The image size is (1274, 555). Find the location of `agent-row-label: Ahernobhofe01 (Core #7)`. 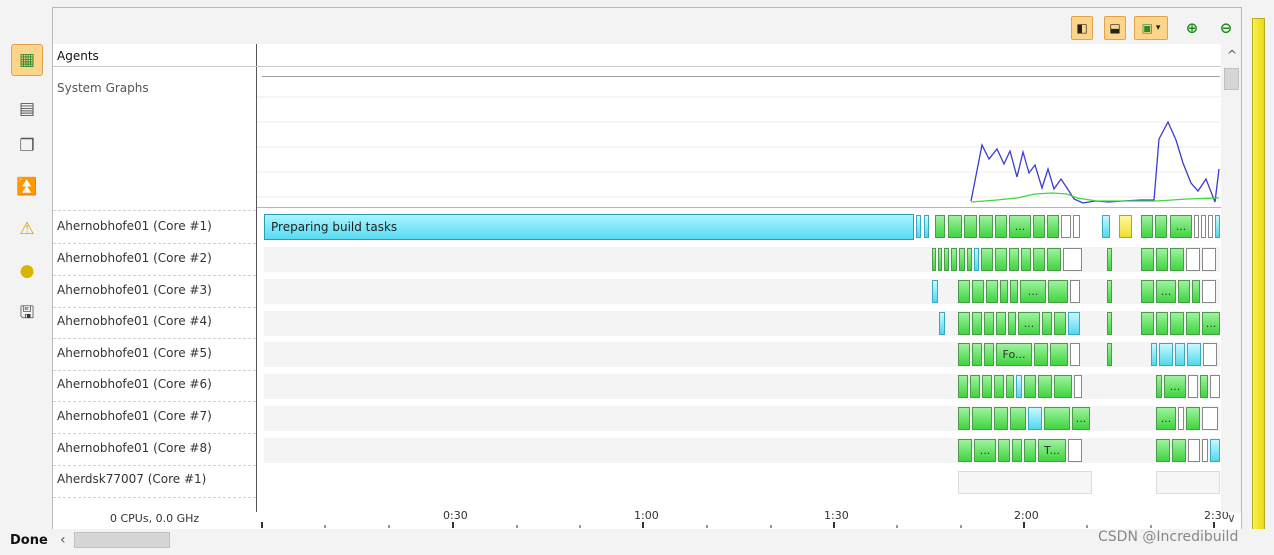

agent-row-label: Ahernobhofe01 (Core #7) is located at coordinates (134, 416).